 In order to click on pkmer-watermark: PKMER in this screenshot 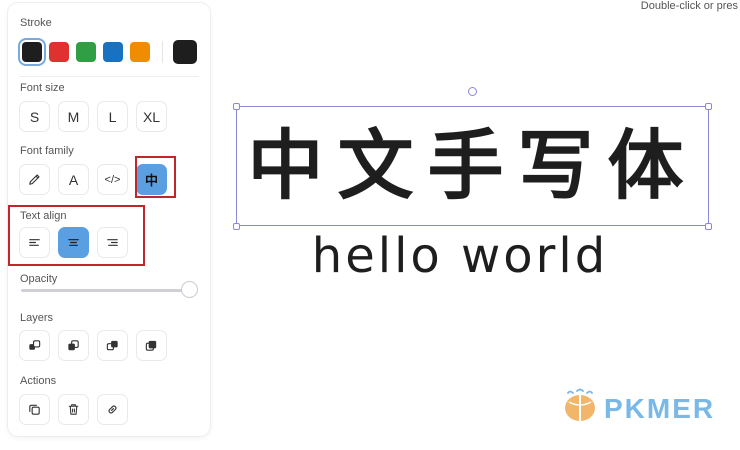, I will do `click(660, 408)`.